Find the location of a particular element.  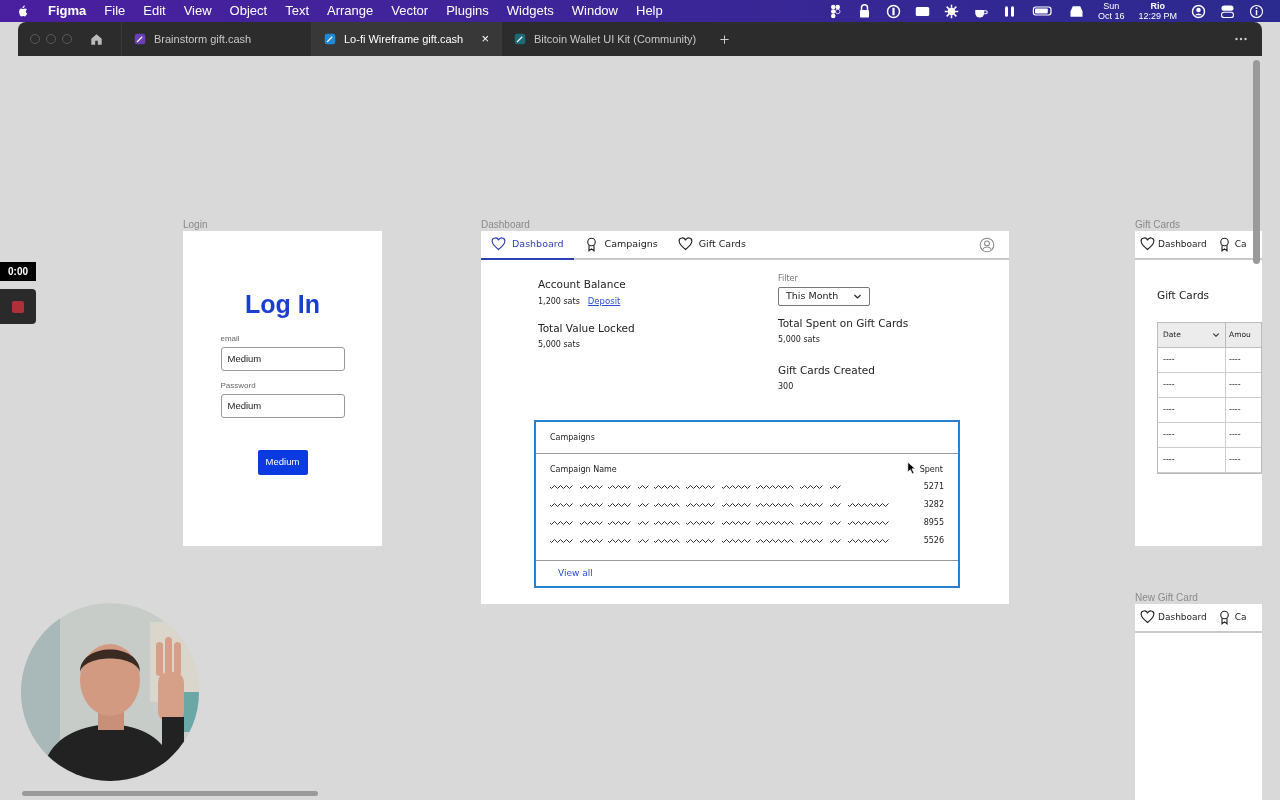

gear-icon is located at coordinates (951, 11).